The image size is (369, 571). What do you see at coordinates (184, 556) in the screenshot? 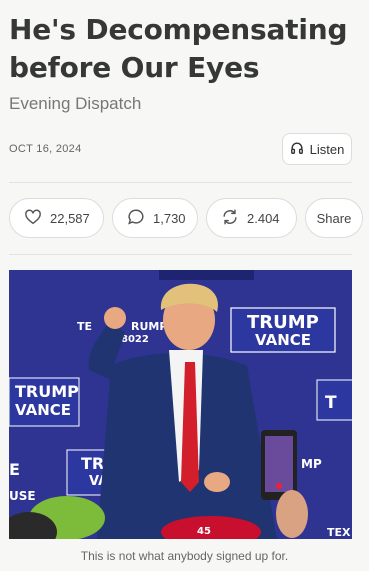
I see `photo-caption: This is not what anybody signed up for.` at bounding box center [184, 556].